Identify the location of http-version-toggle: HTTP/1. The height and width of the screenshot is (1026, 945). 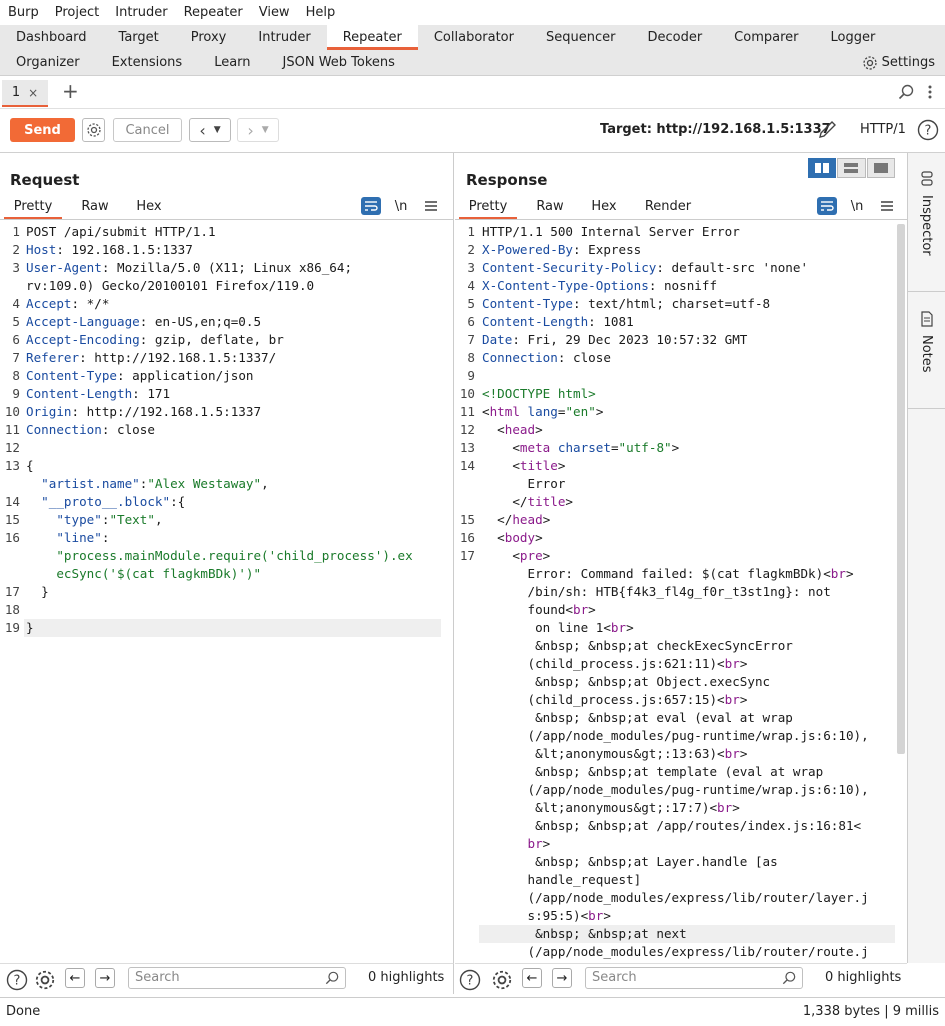
(883, 130).